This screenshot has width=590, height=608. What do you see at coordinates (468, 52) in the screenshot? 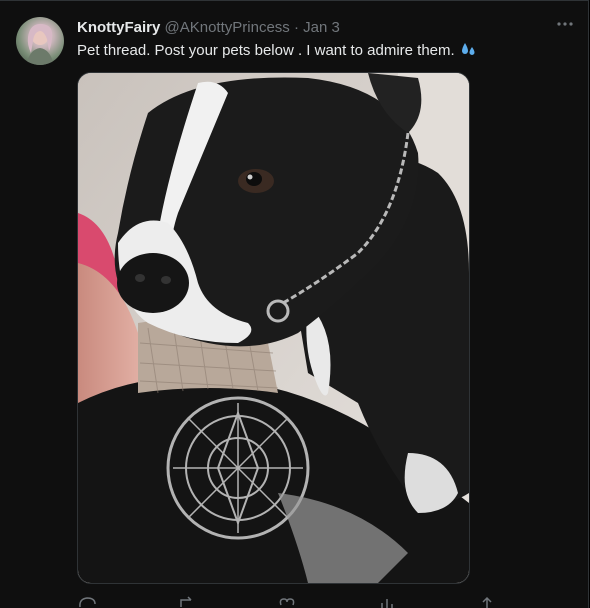
I see `sweat-droplets-emoji` at bounding box center [468, 52].